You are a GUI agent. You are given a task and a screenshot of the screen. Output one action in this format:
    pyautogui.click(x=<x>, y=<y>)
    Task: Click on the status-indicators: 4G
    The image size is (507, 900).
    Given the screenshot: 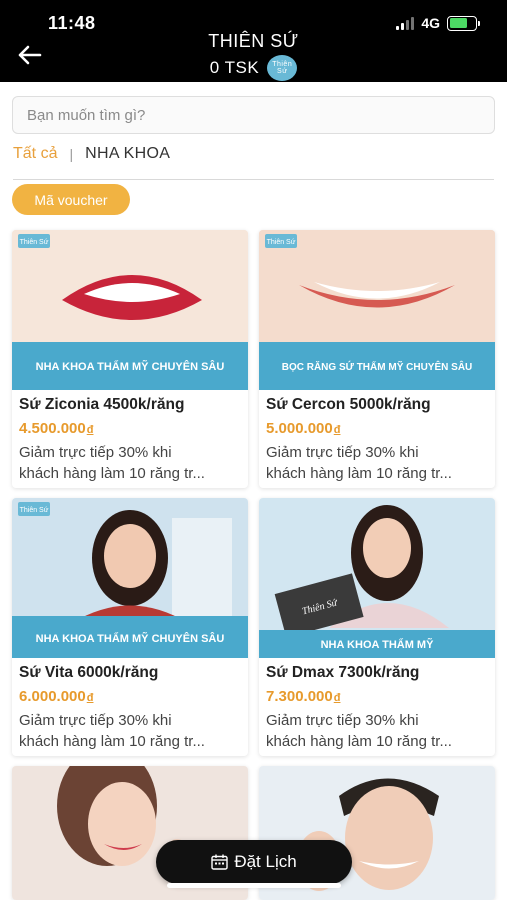 What is the action you would take?
    pyautogui.click(x=438, y=23)
    